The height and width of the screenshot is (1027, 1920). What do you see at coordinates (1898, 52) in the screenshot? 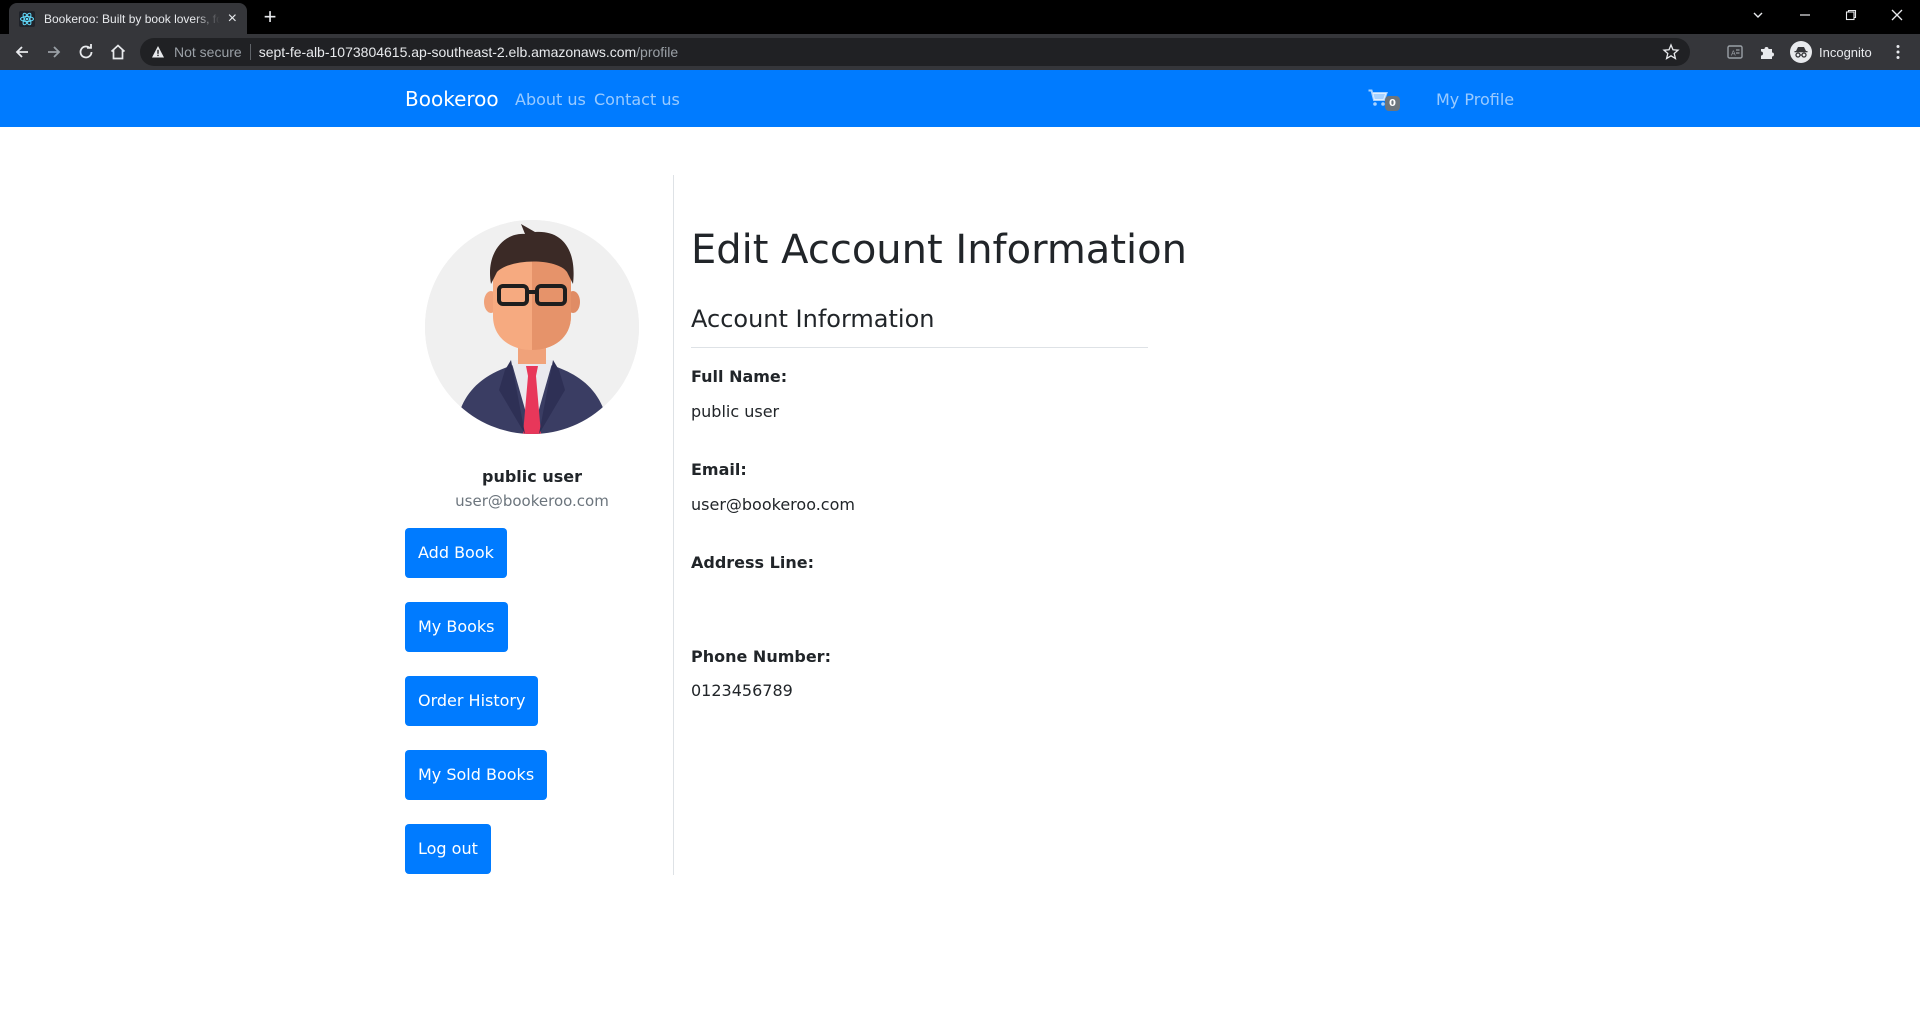
I see `browser-menu-icon` at bounding box center [1898, 52].